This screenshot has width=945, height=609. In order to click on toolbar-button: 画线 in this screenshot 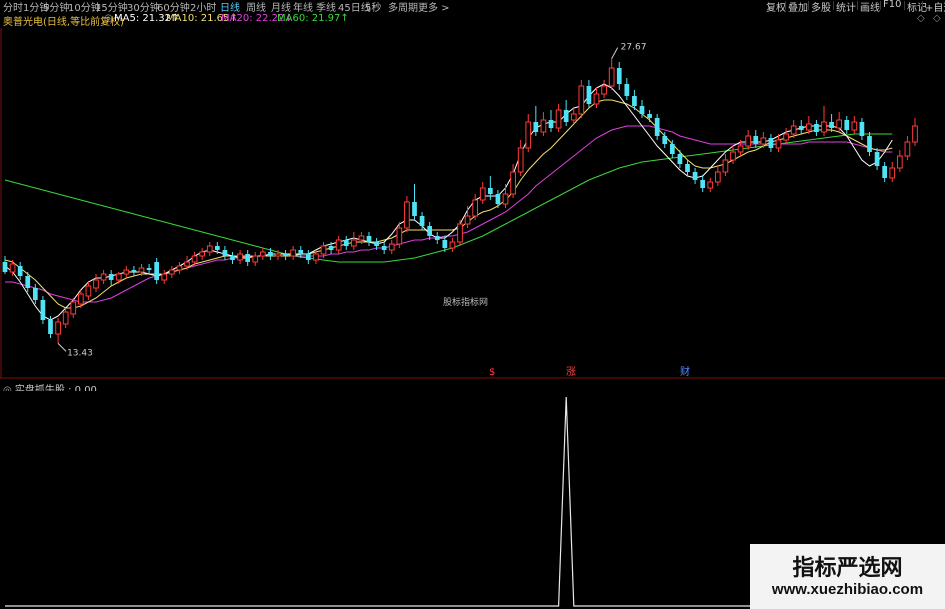, I will do `click(870, 7)`.